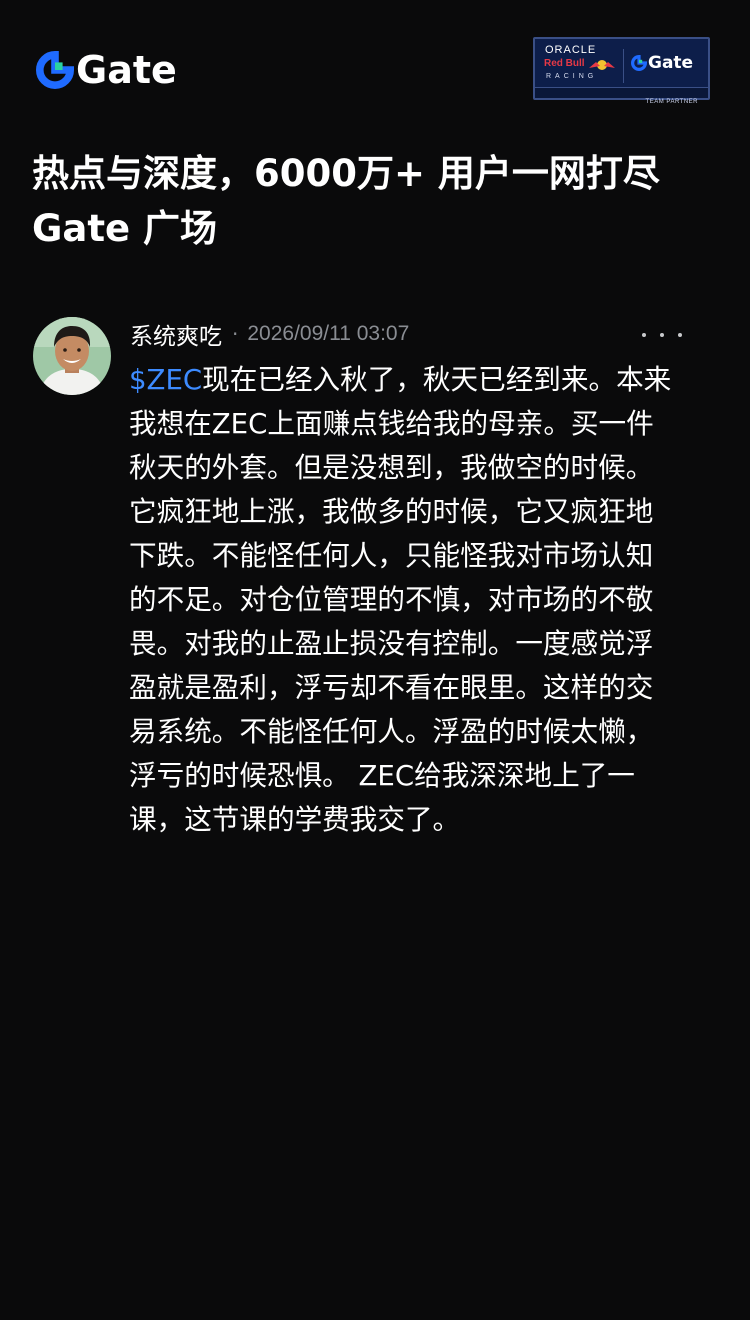 The image size is (750, 1320). Describe the element at coordinates (623, 66) in the screenshot. I see `partner-divider` at that location.